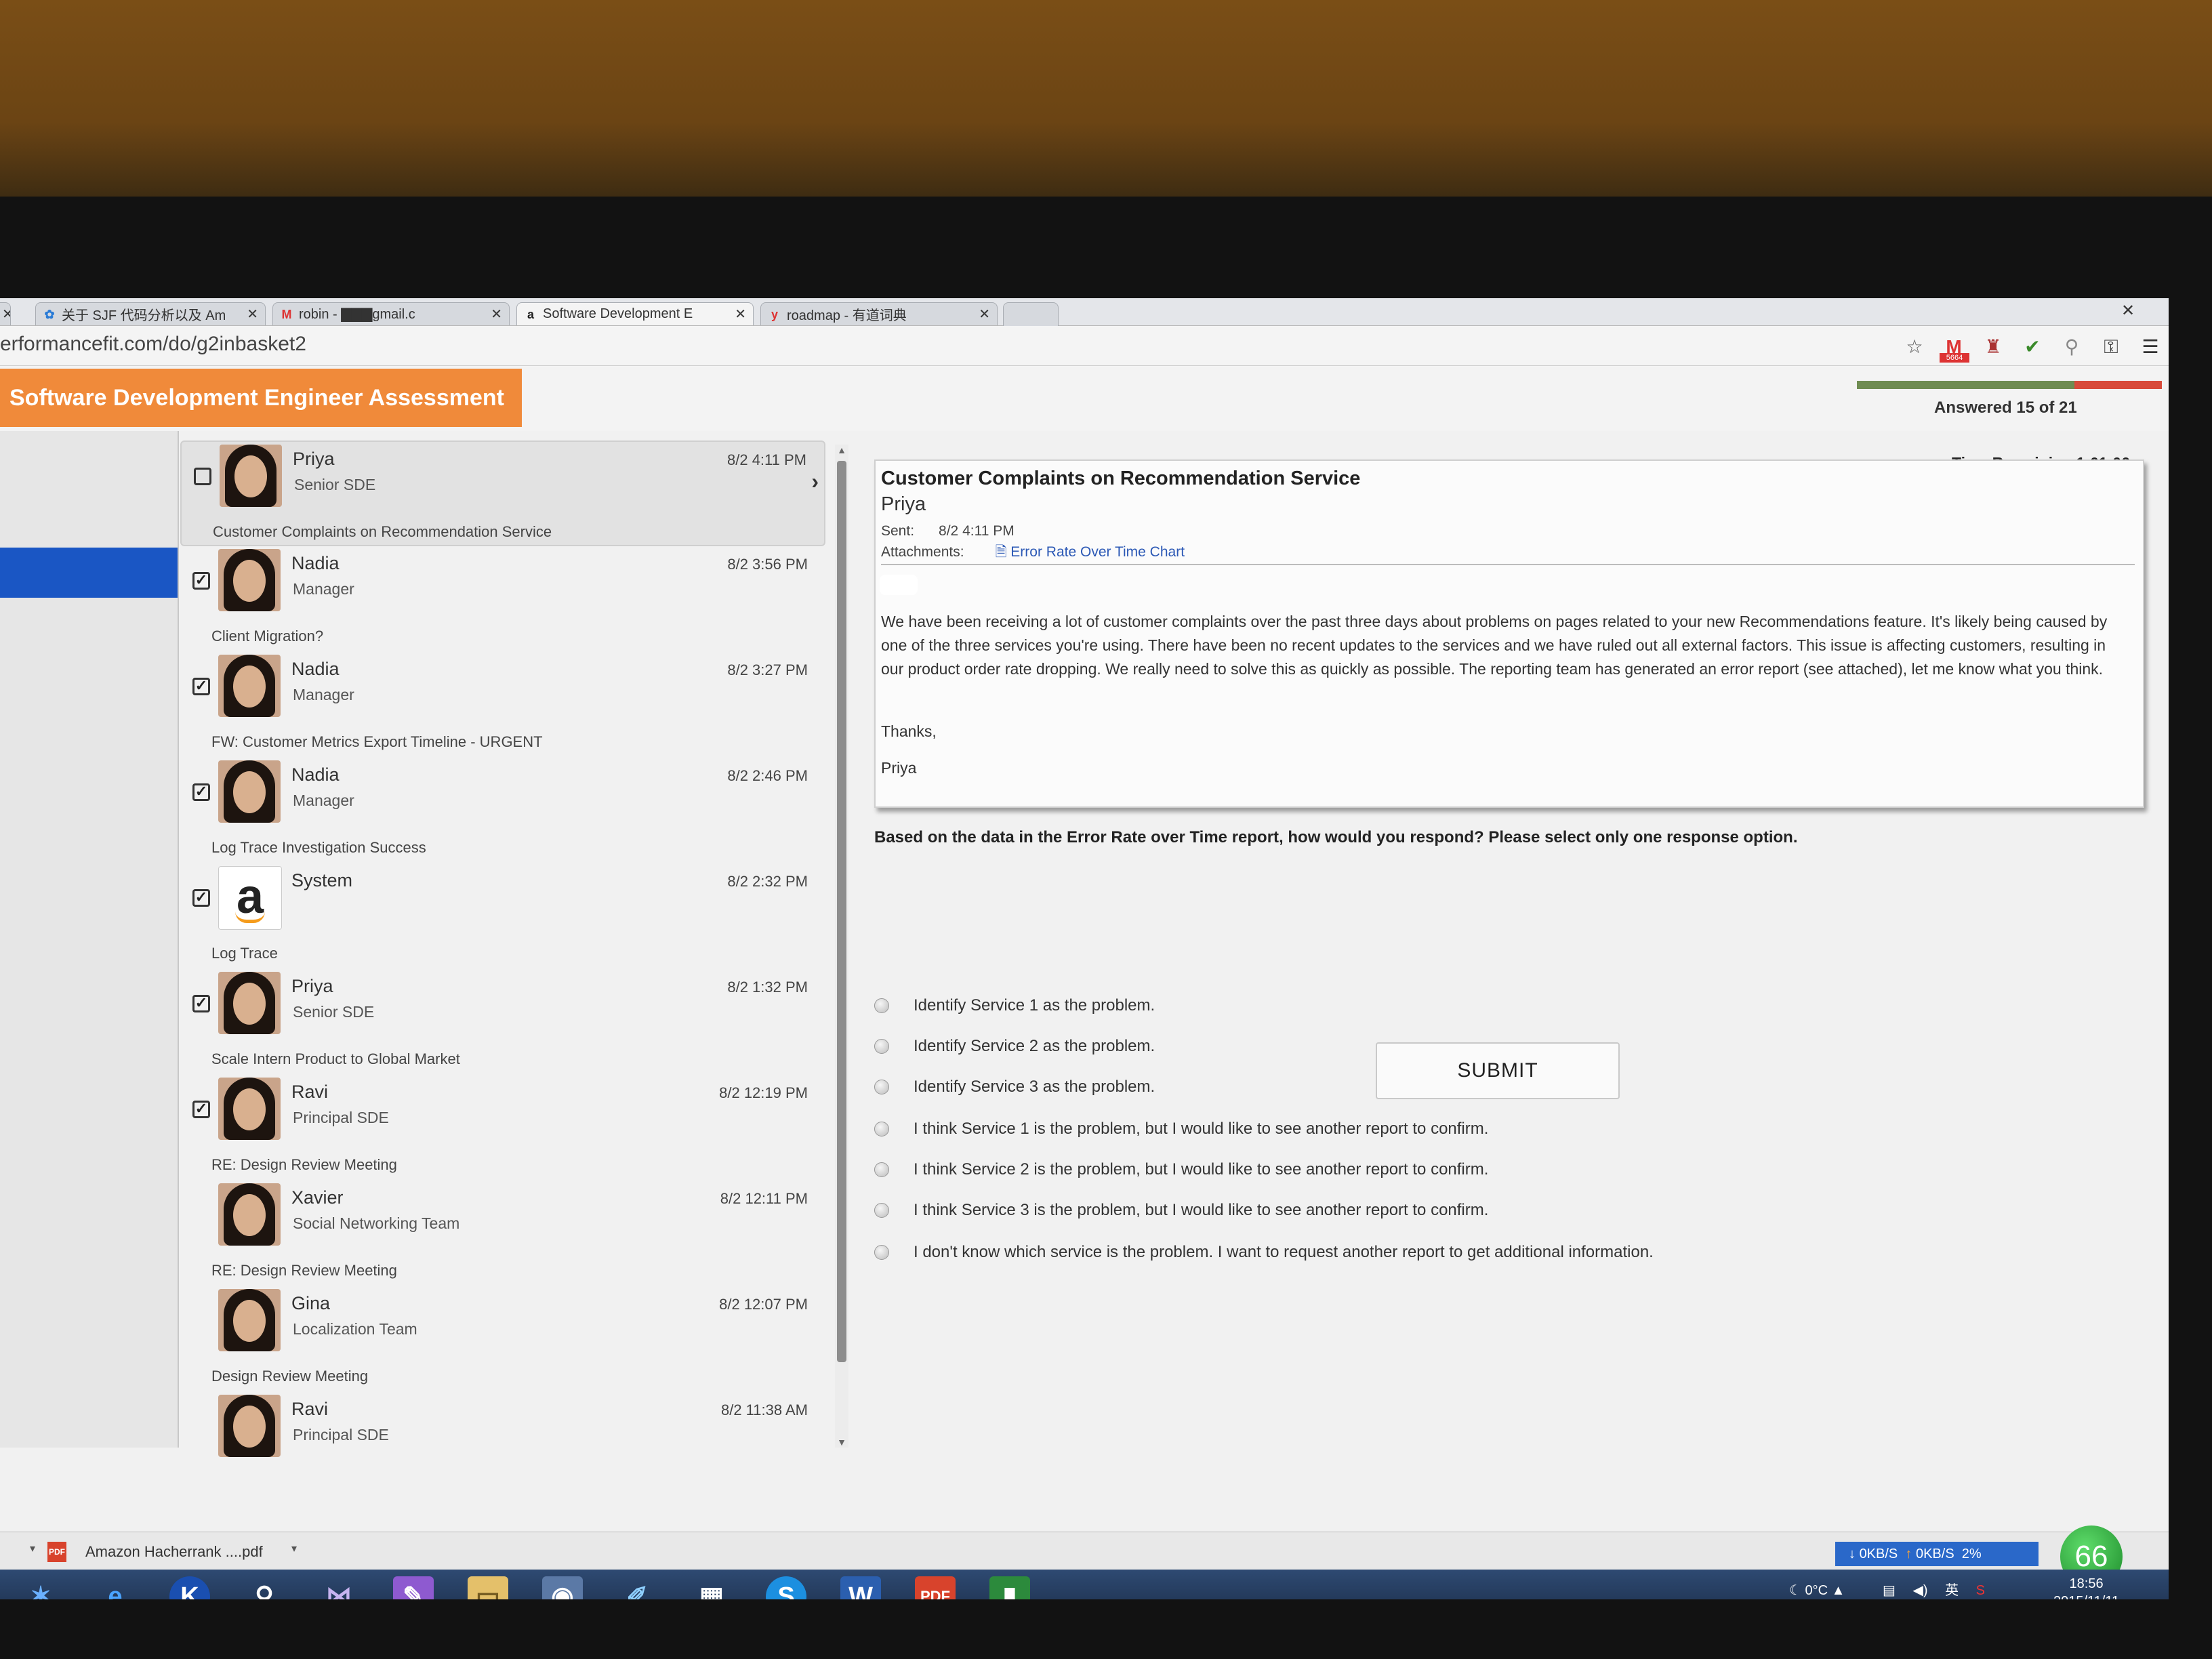  Describe the element at coordinates (503, 916) in the screenshot. I see `inbox-message: ✓ a System 8/2 2:32 PM Log Trace` at that location.